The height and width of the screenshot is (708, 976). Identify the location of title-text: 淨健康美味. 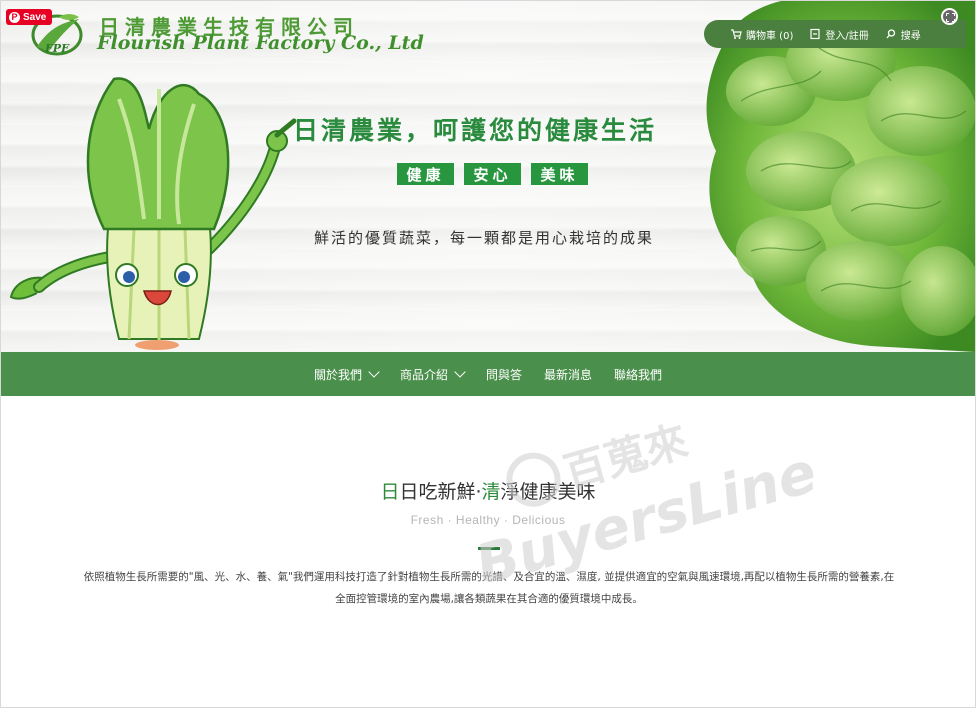
(548, 492).